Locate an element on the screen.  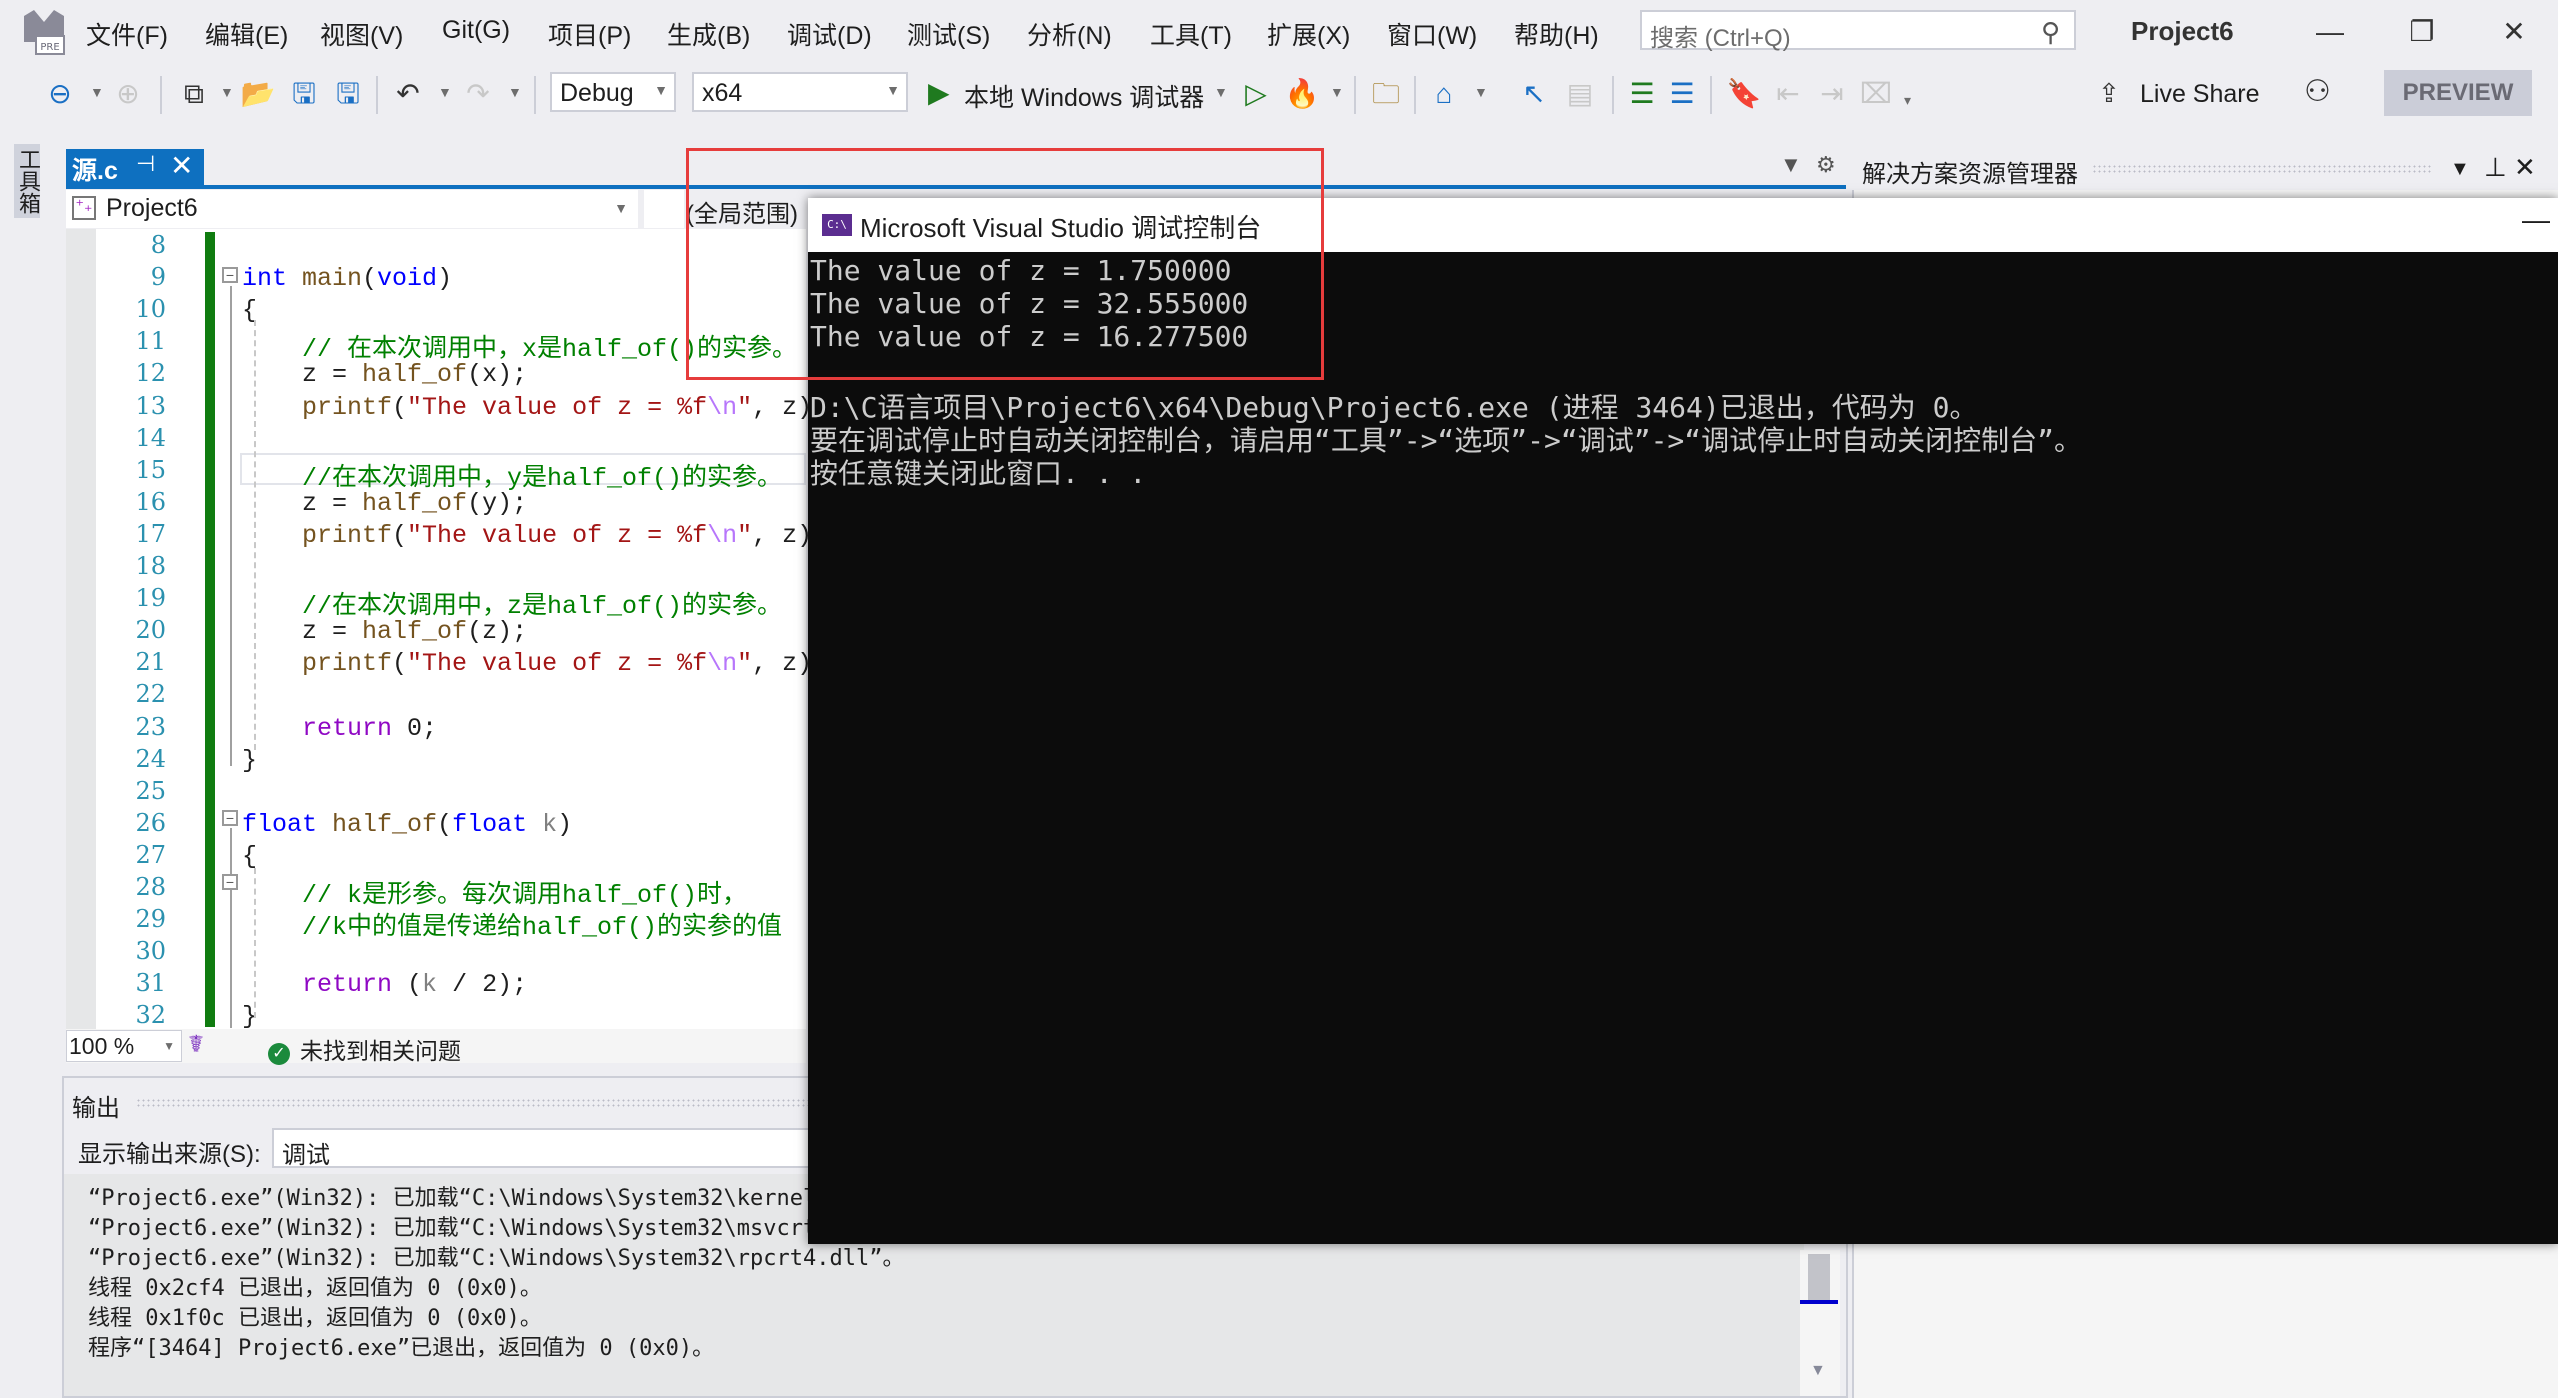
minimize-button: — is located at coordinates (2330, 32).